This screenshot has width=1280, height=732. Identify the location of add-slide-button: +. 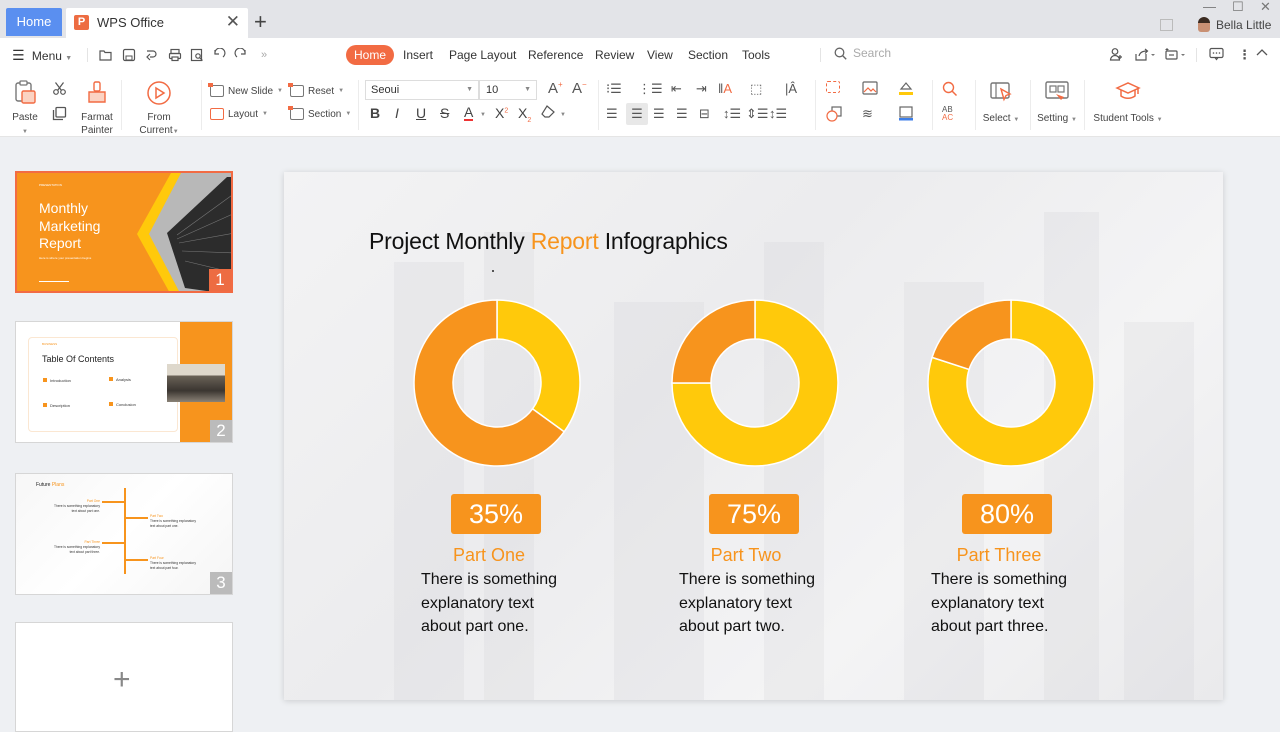
(124, 677).